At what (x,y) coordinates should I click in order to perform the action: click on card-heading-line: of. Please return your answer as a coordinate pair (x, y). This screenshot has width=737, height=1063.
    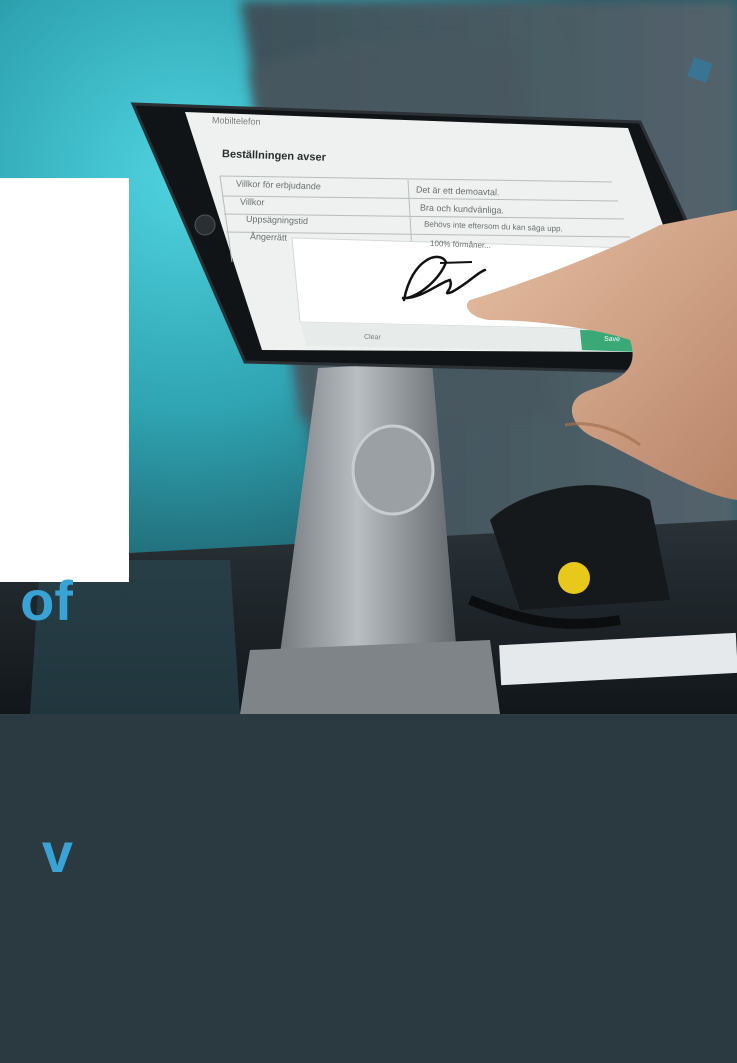
    Looking at the image, I should click on (46, 600).